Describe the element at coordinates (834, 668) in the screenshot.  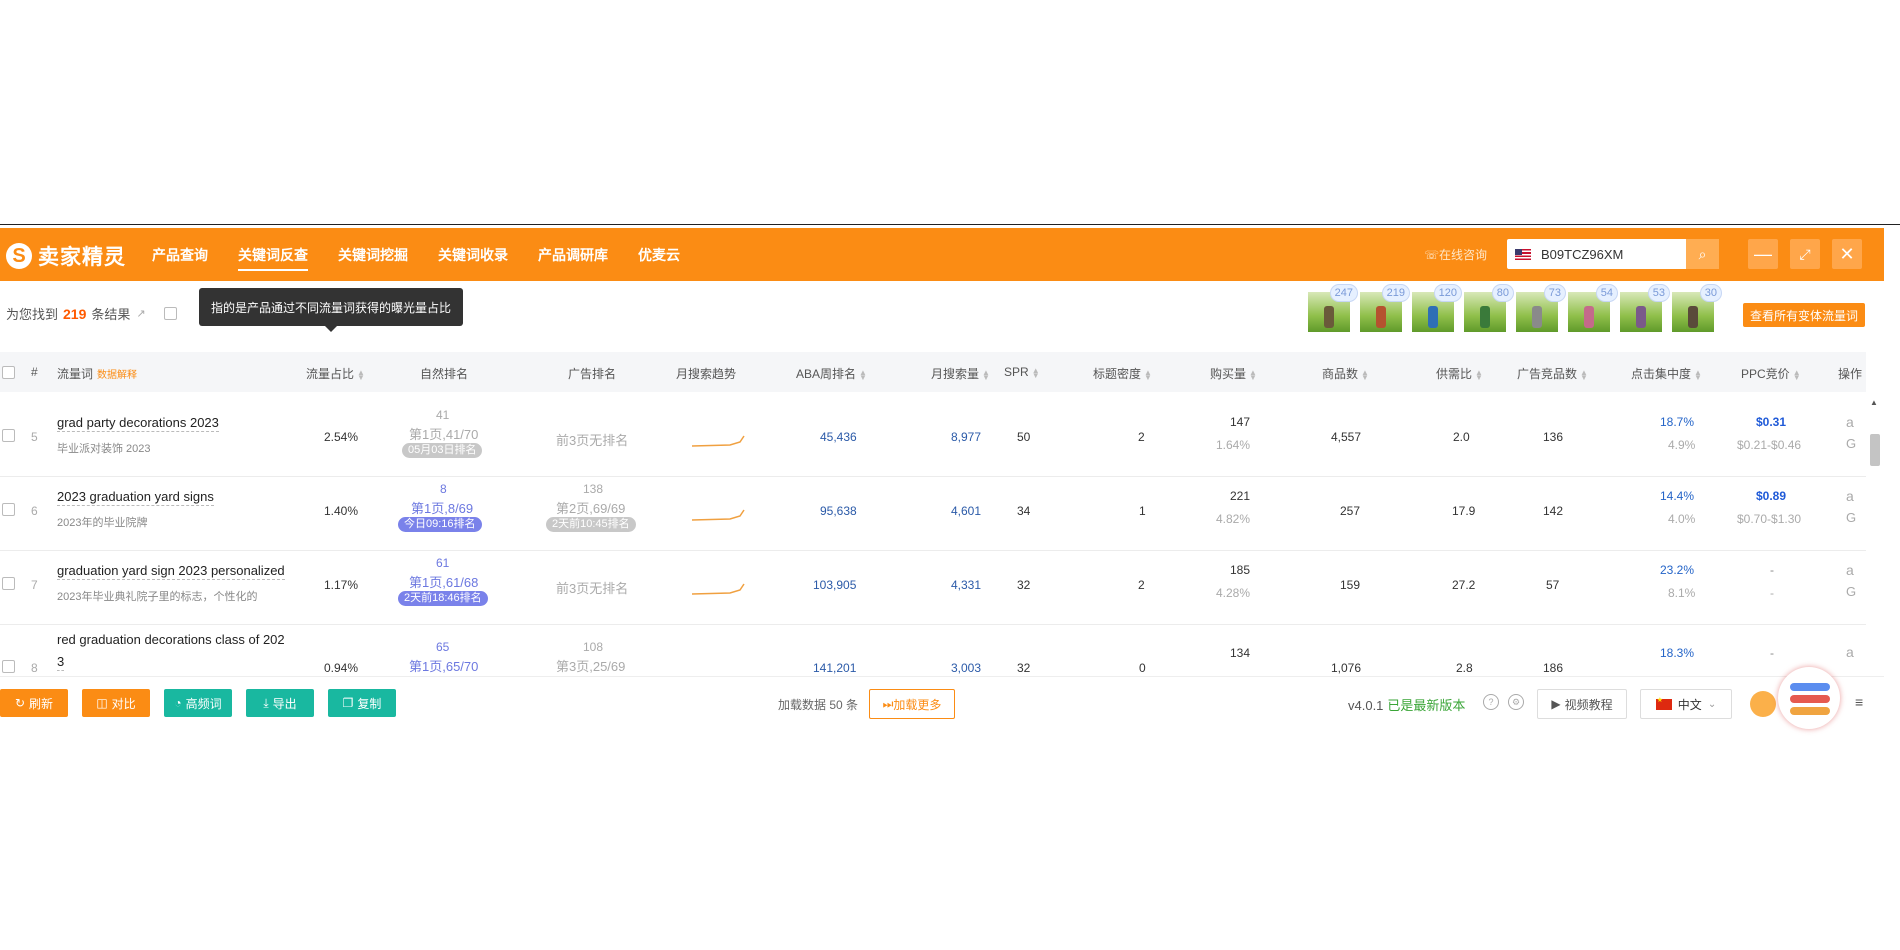
I see `aba-rank: 141,201` at that location.